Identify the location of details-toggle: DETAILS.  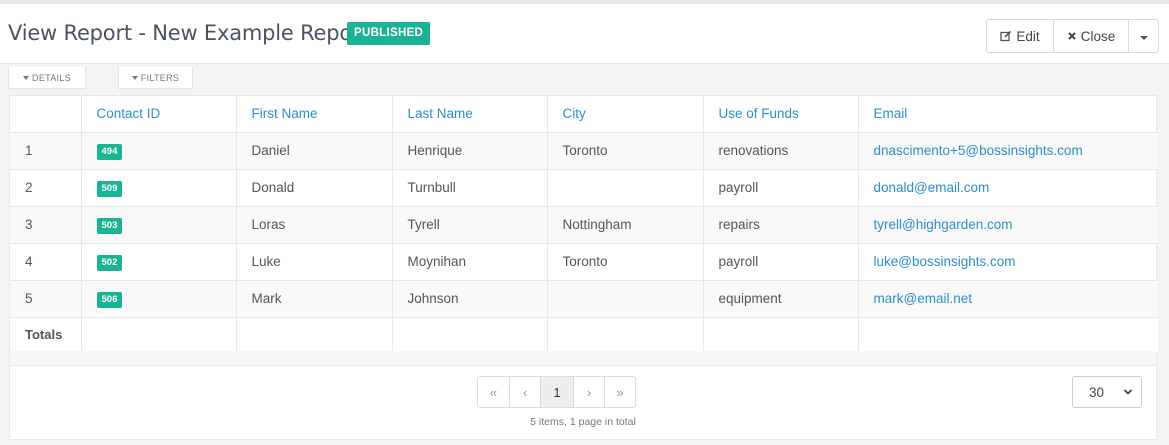
(47, 78).